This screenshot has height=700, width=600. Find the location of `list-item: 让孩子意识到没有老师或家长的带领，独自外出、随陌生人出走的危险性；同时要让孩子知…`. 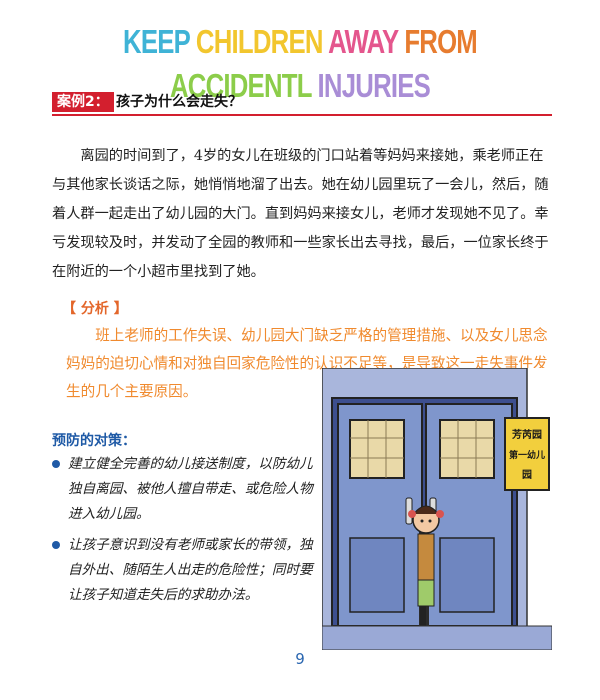

list-item: 让孩子意识到没有老师或家长的带领，独自外出、随陌生人出走的危险性；同时要让孩子知… is located at coordinates (183, 570).